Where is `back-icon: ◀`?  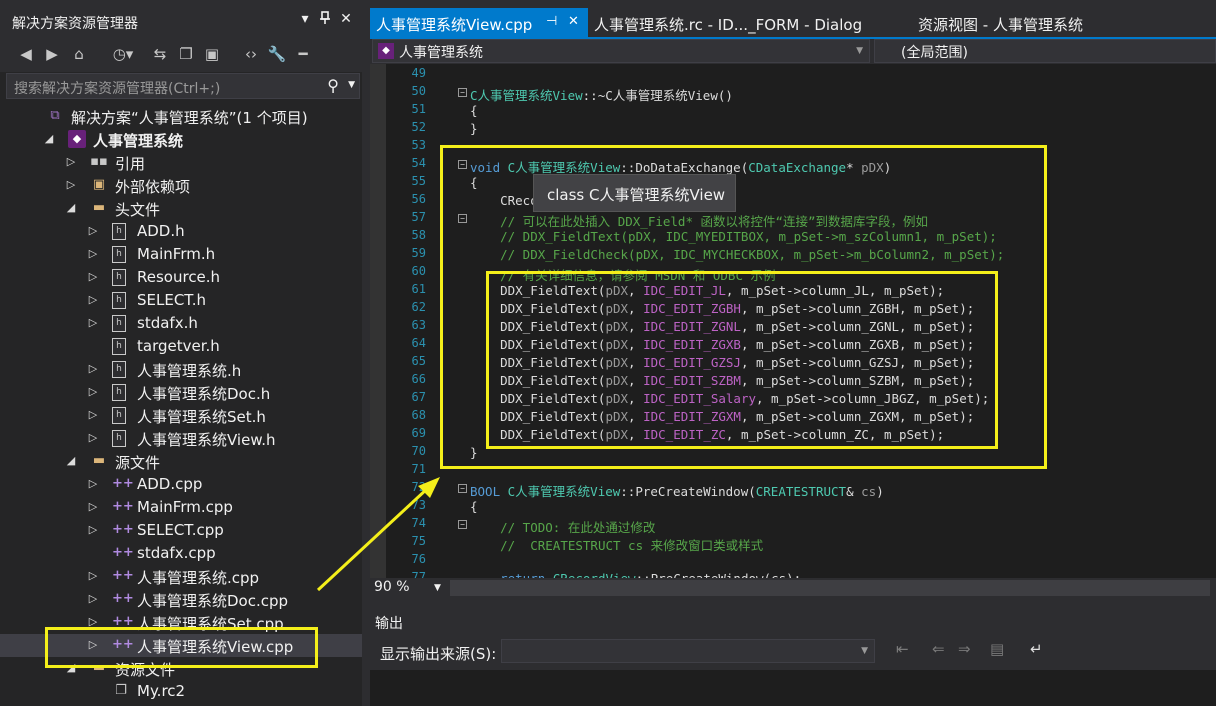 back-icon: ◀ is located at coordinates (26, 56).